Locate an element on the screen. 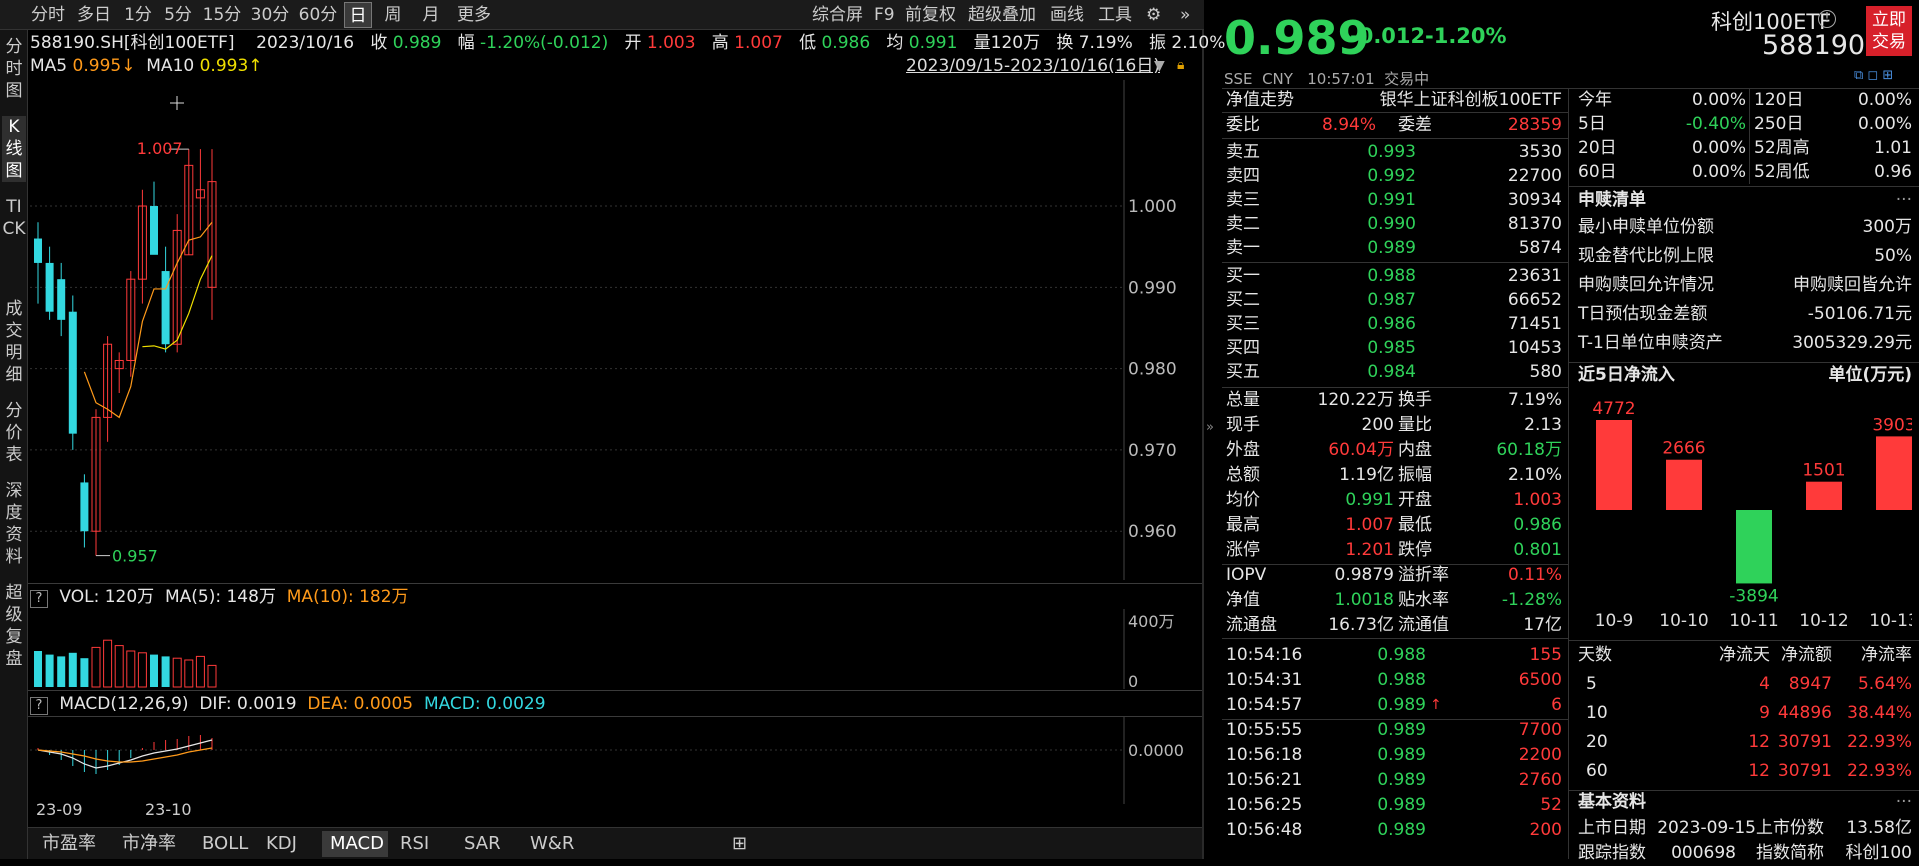  bid-price: 0.986 is located at coordinates (1391, 324).